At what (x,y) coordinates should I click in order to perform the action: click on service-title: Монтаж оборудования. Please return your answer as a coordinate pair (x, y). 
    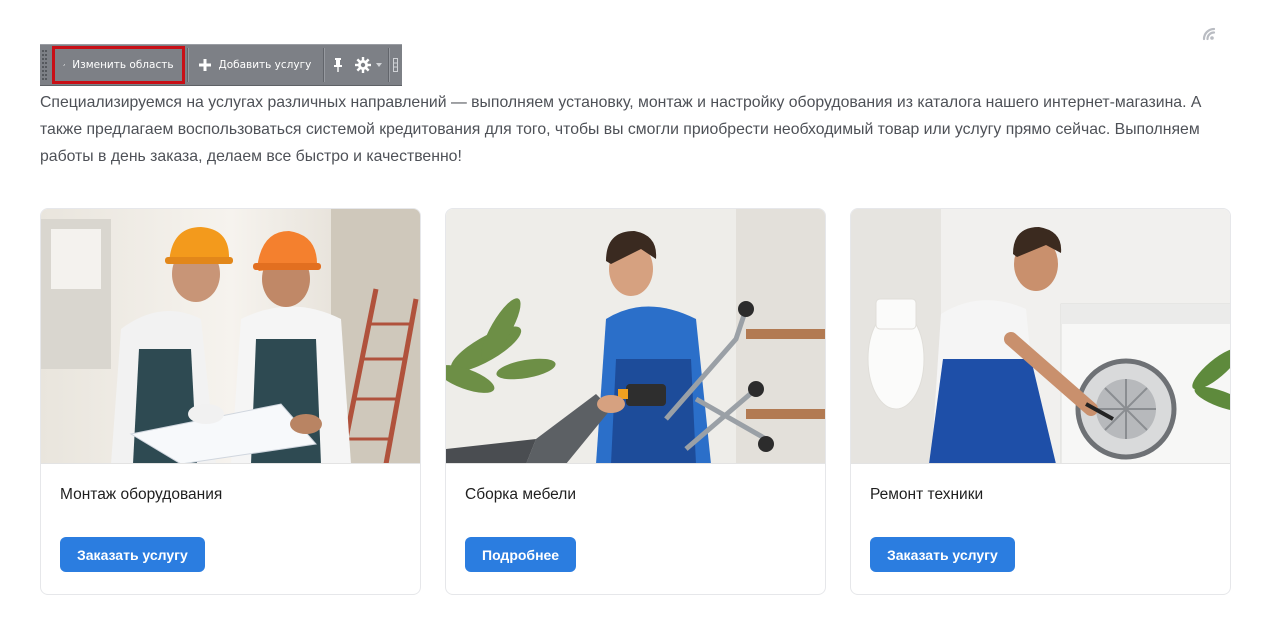
    Looking at the image, I should click on (141, 494).